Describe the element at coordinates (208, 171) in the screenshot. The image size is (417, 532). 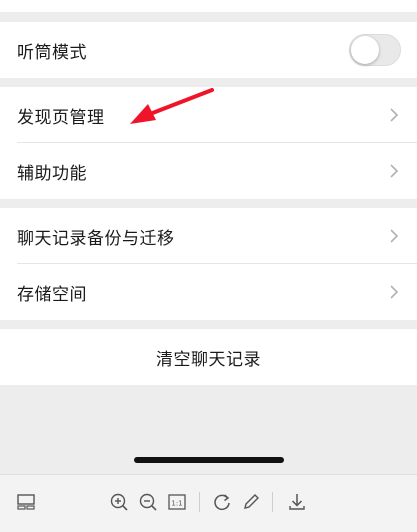
I see `accessibility-row: 辅助功能` at that location.